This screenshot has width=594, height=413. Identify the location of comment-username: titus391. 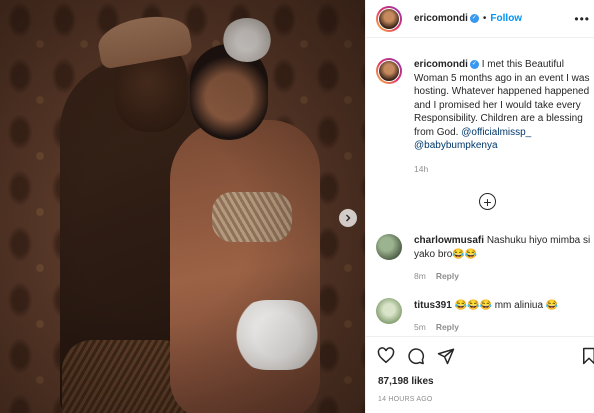
(433, 305).